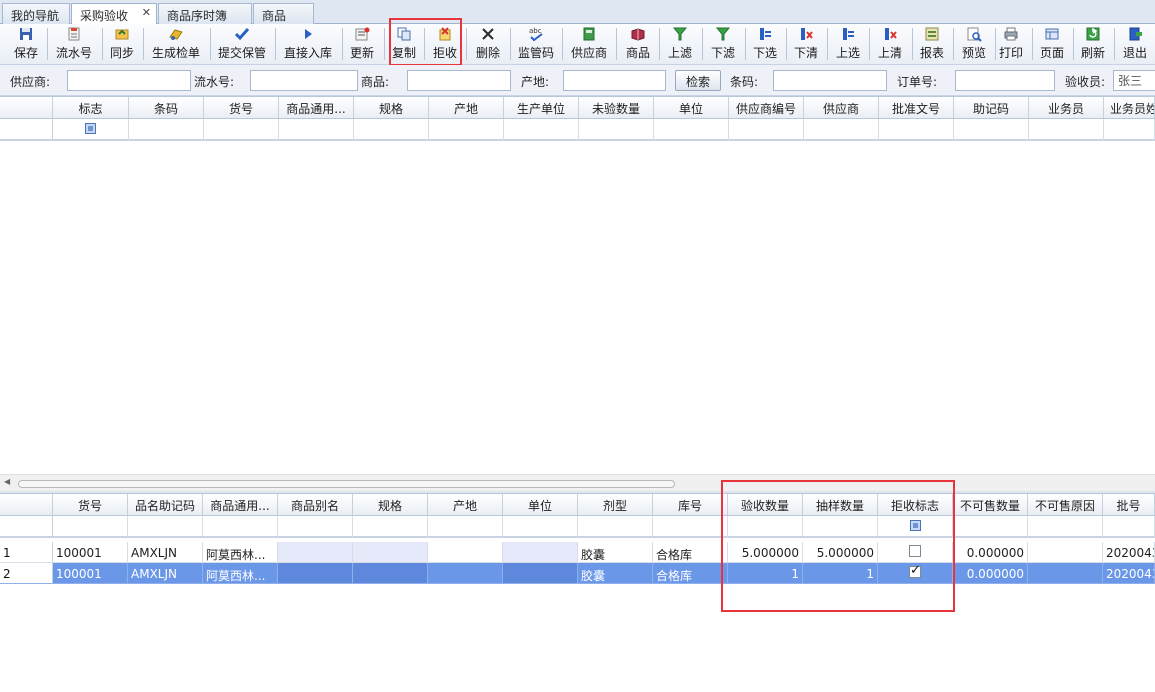 The height and width of the screenshot is (692, 1155). What do you see at coordinates (990, 505) in the screenshot?
I see `column-header: 不可售数量` at bounding box center [990, 505].